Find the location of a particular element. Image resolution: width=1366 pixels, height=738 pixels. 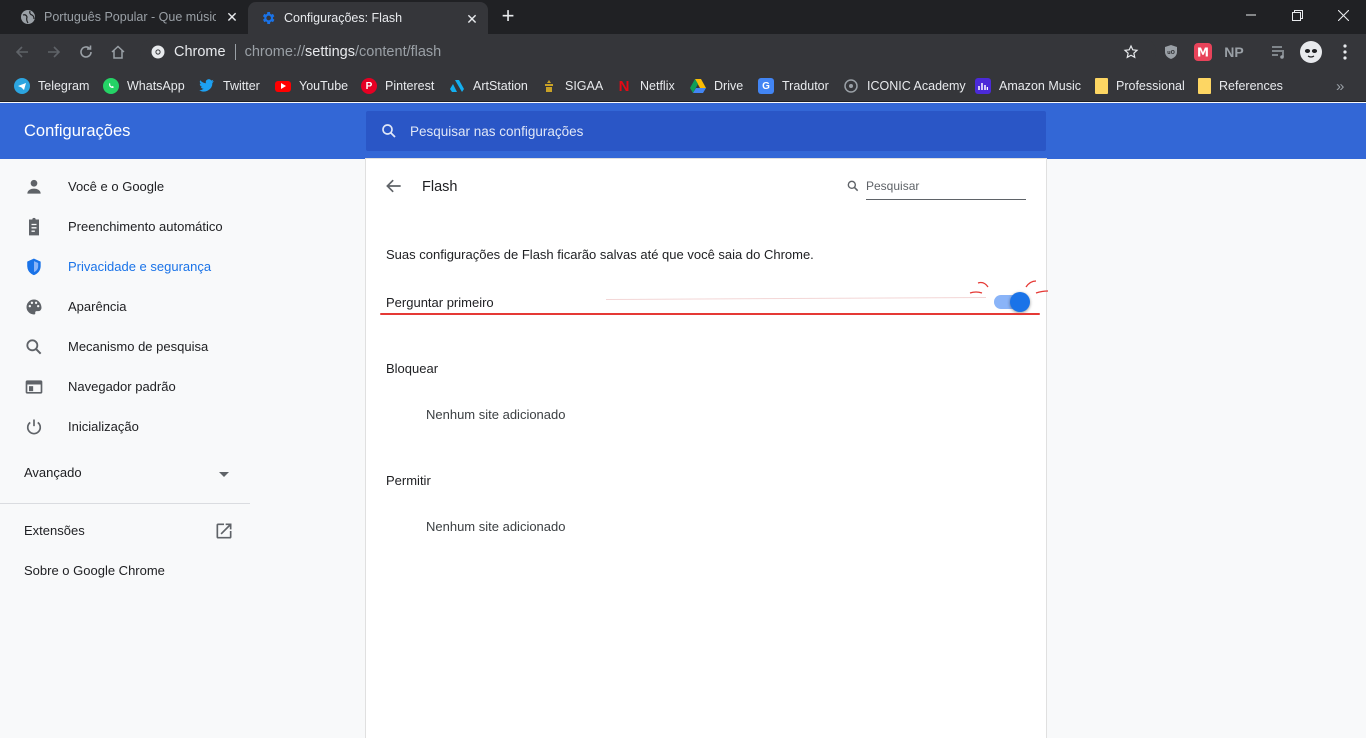

address-bar: Chrome chrome://settings/content/flash is located at coordinates (648, 52).